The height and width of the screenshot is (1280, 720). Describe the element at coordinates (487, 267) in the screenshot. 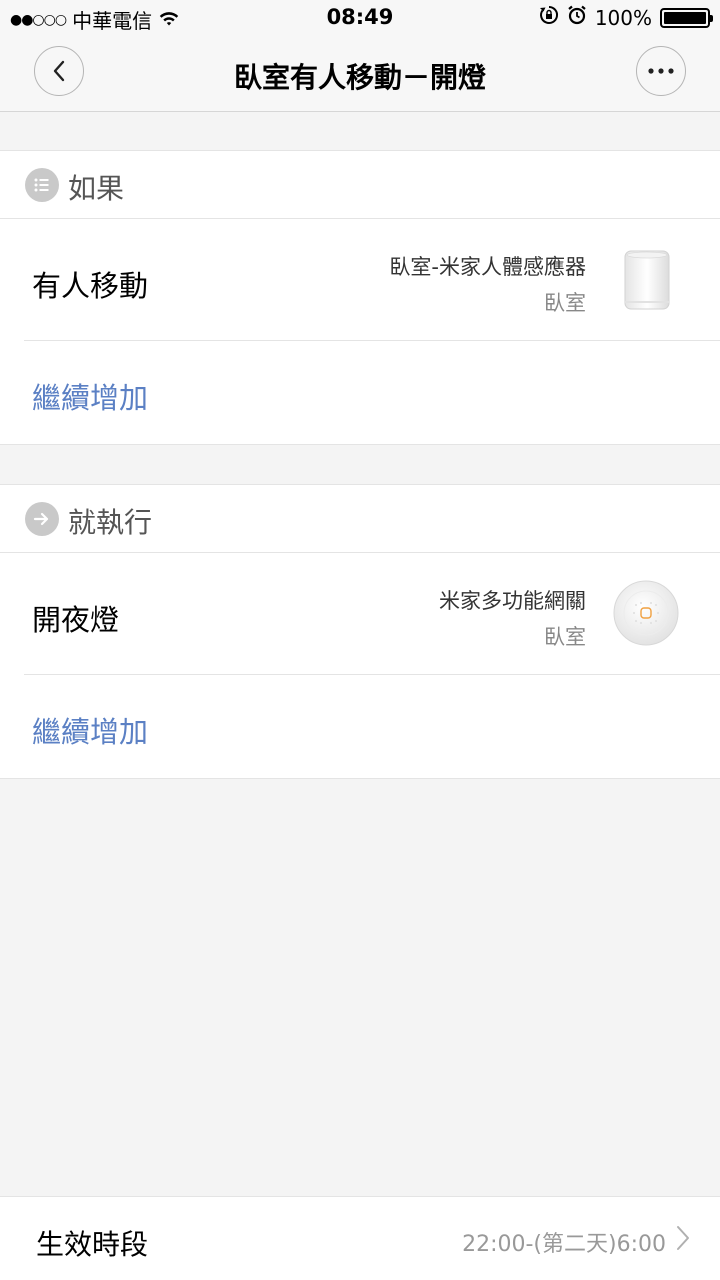

I see `condition-device-name: 臥室-米家人體感應器` at that location.